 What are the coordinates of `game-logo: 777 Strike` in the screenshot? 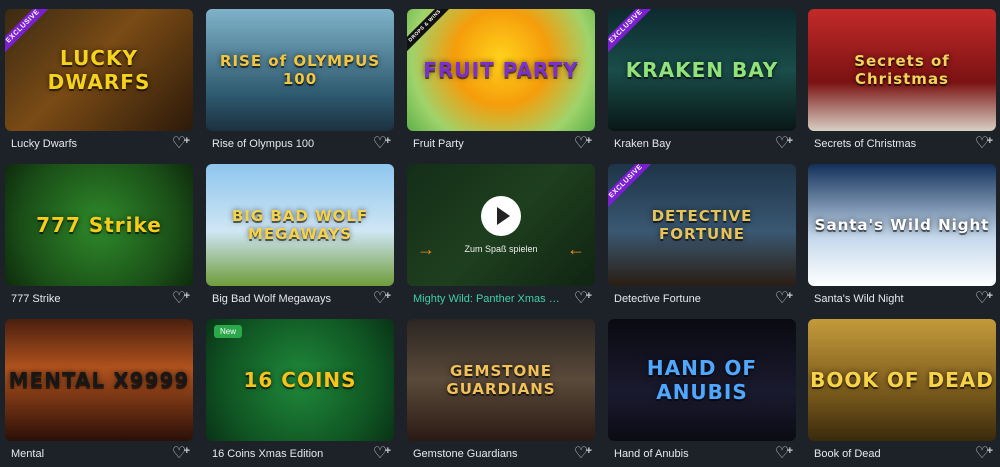 It's located at (99, 225).